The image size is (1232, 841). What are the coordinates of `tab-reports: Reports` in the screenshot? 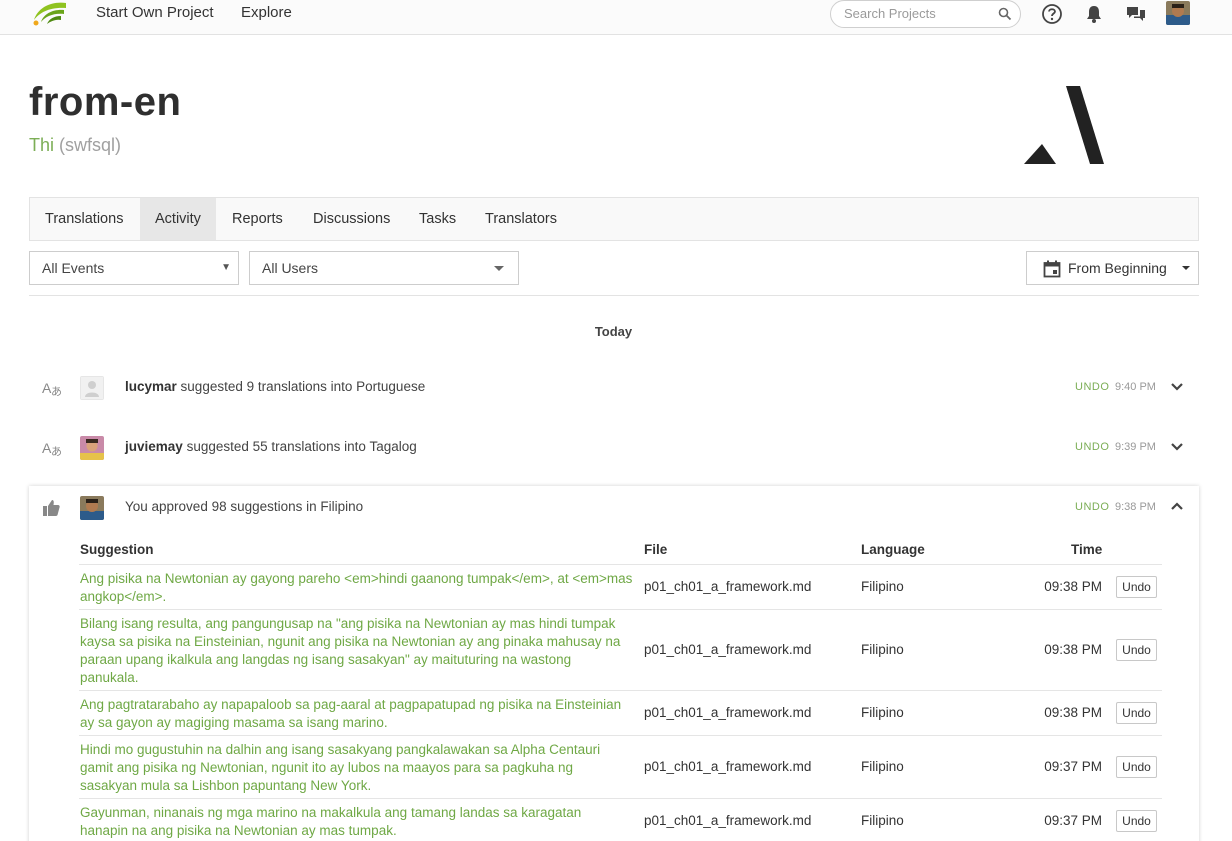 It's located at (257, 219).